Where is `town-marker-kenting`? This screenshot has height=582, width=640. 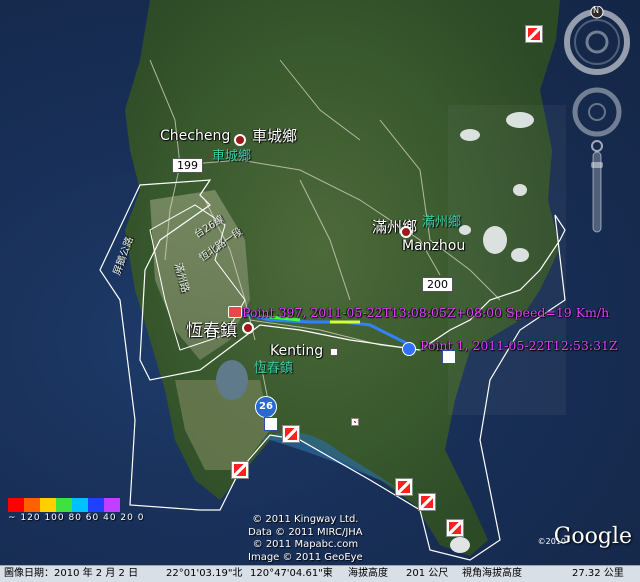
town-marker-kenting is located at coordinates (334, 352).